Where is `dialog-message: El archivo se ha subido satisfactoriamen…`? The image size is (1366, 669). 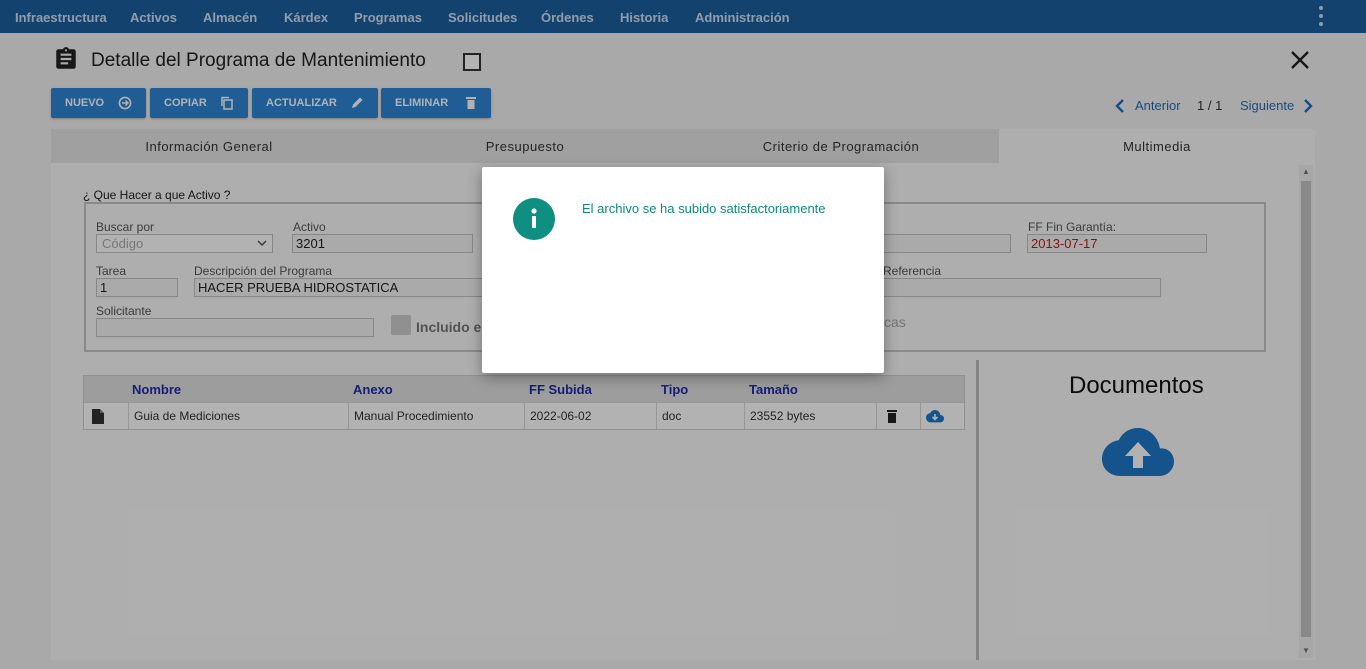
dialog-message: El archivo se ha subido satisfactoriamen… is located at coordinates (704, 208).